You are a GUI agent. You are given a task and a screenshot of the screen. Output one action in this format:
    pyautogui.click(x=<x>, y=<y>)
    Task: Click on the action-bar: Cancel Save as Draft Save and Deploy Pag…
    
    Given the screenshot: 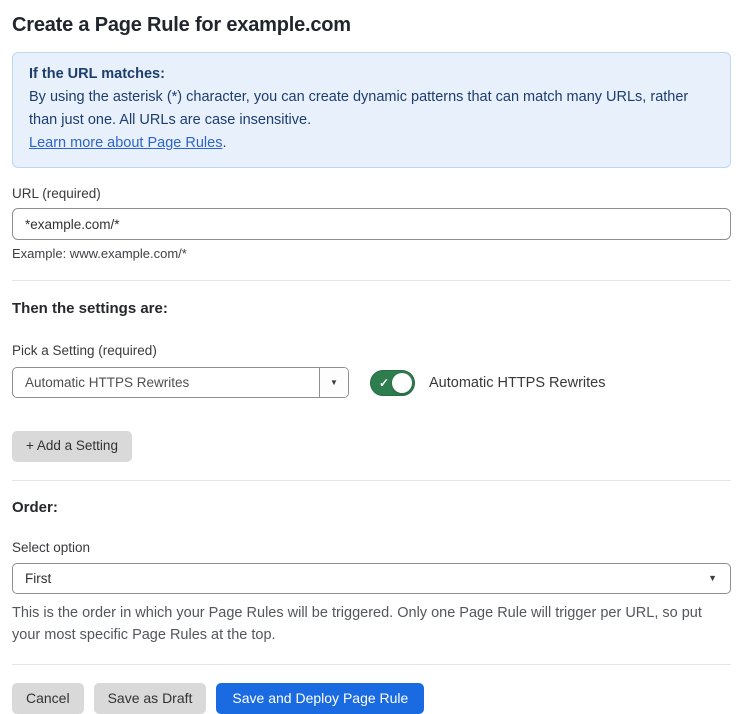 What is the action you would take?
    pyautogui.click(x=371, y=698)
    